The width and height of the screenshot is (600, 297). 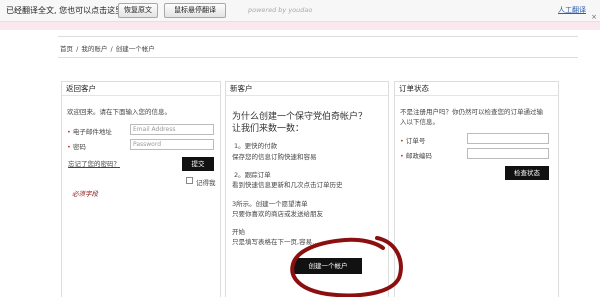 I want to click on panel-title: 返回客户, so click(x=141, y=89).